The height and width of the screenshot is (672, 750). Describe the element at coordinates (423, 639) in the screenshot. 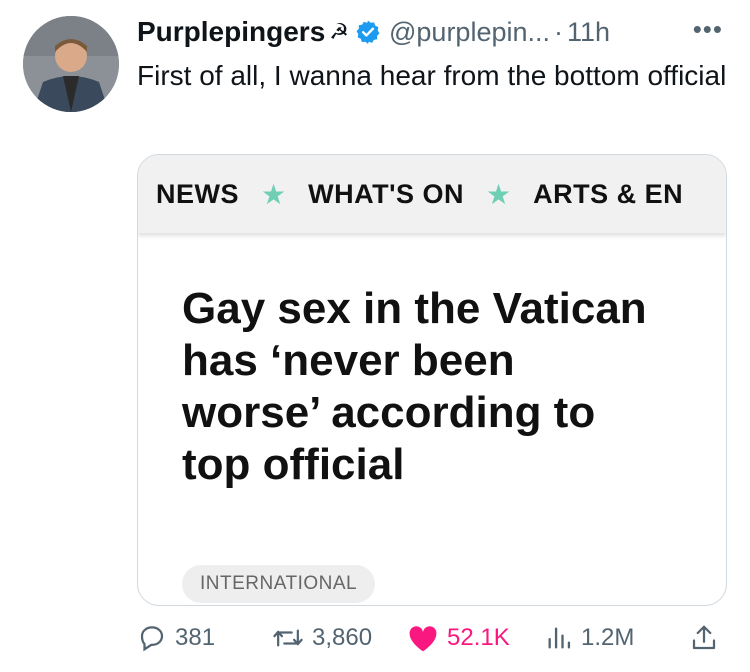

I see `heart-icon` at that location.